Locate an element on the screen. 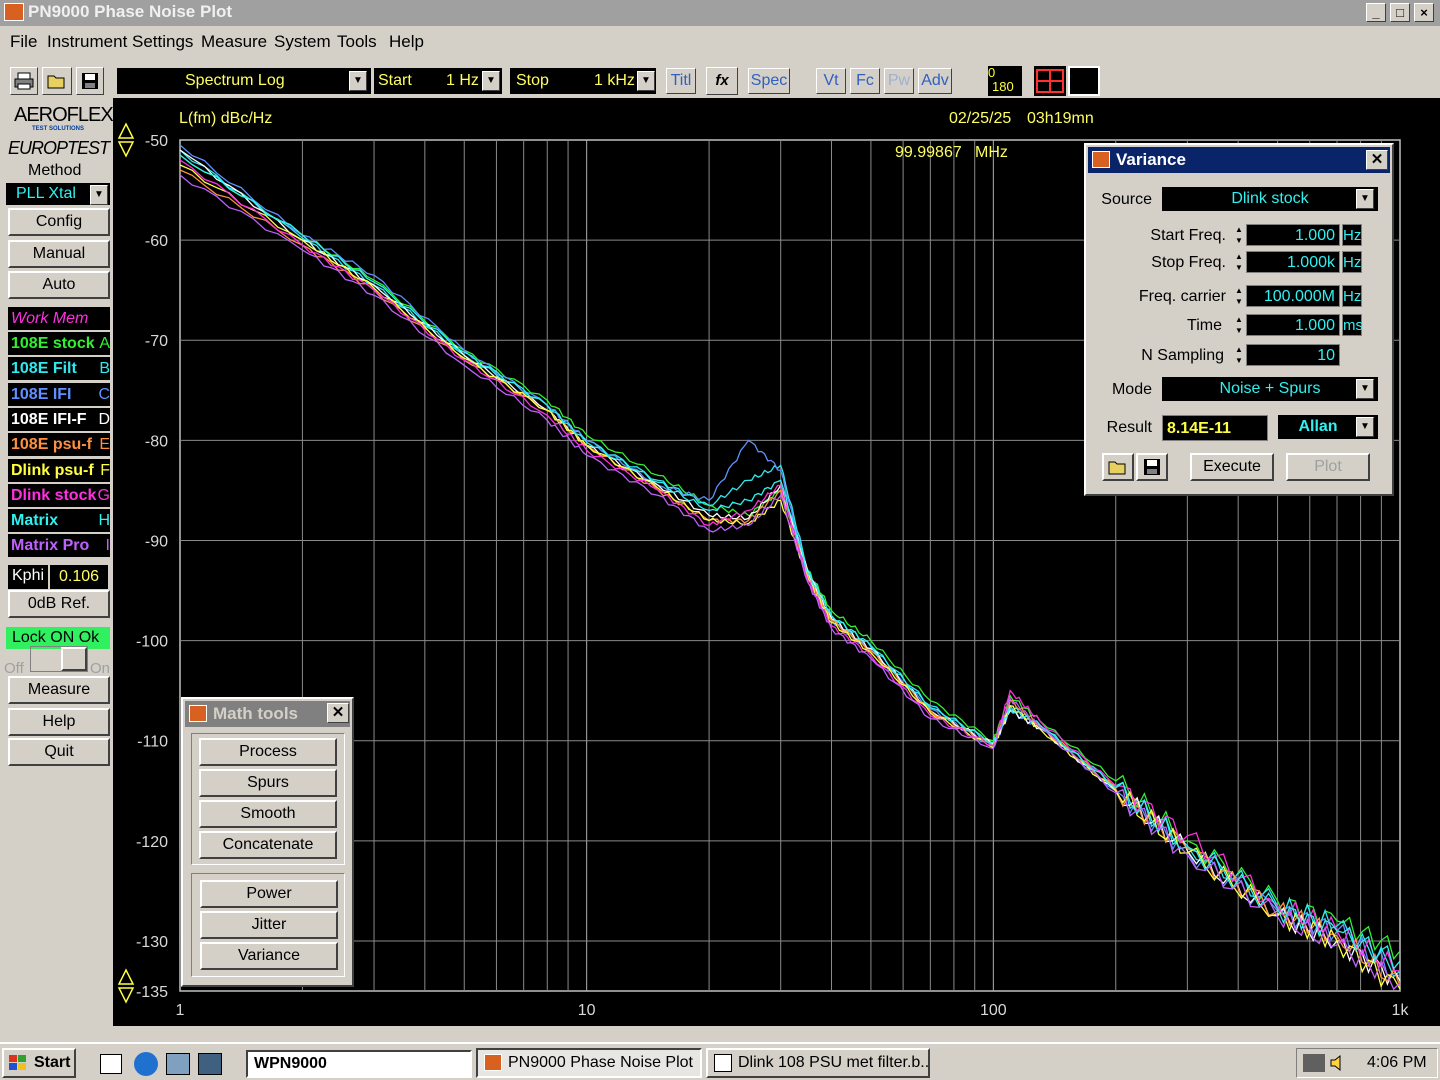 Image resolution: width=1440 pixels, height=1080 pixels. address-toolbar: WPN9000 is located at coordinates (359, 1064).